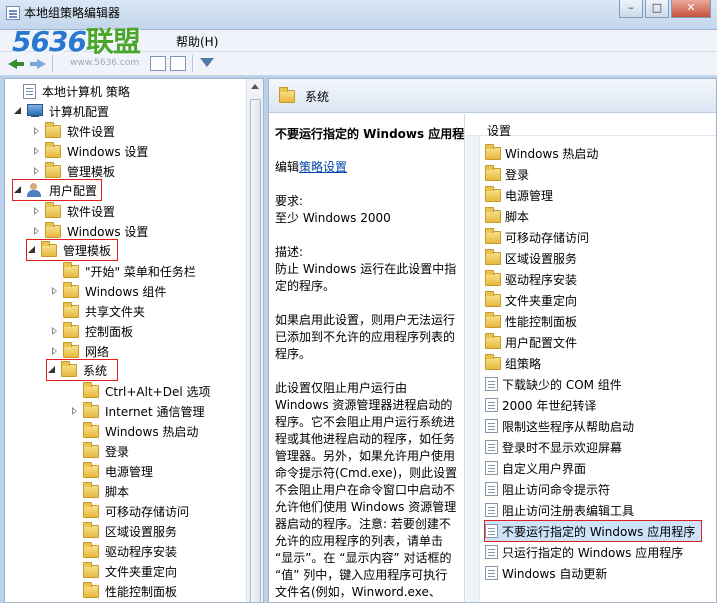 The width and height of the screenshot is (717, 603). I want to click on tree-scrollbar, so click(254, 340).